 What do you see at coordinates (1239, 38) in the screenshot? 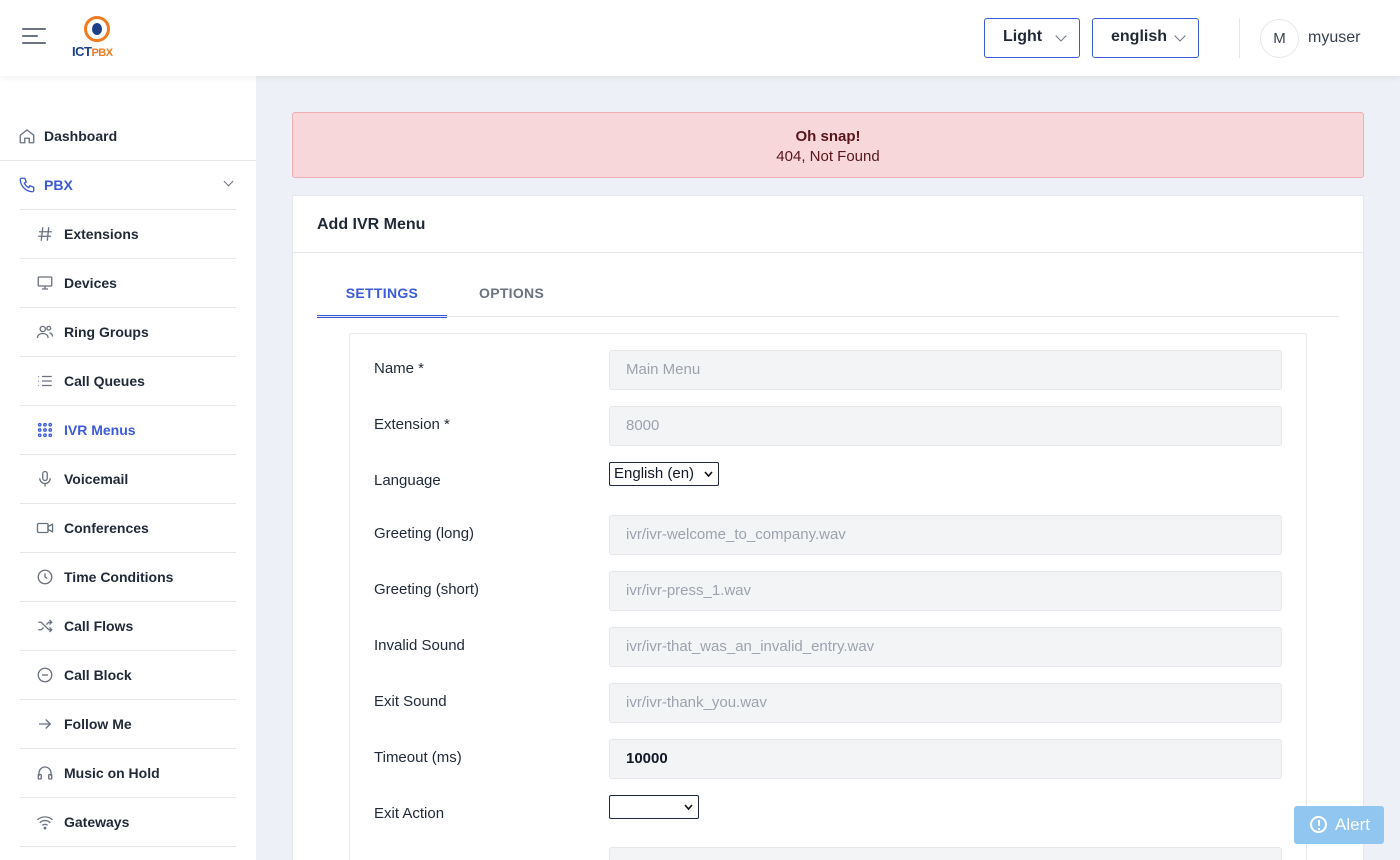
I see `header-divider` at bounding box center [1239, 38].